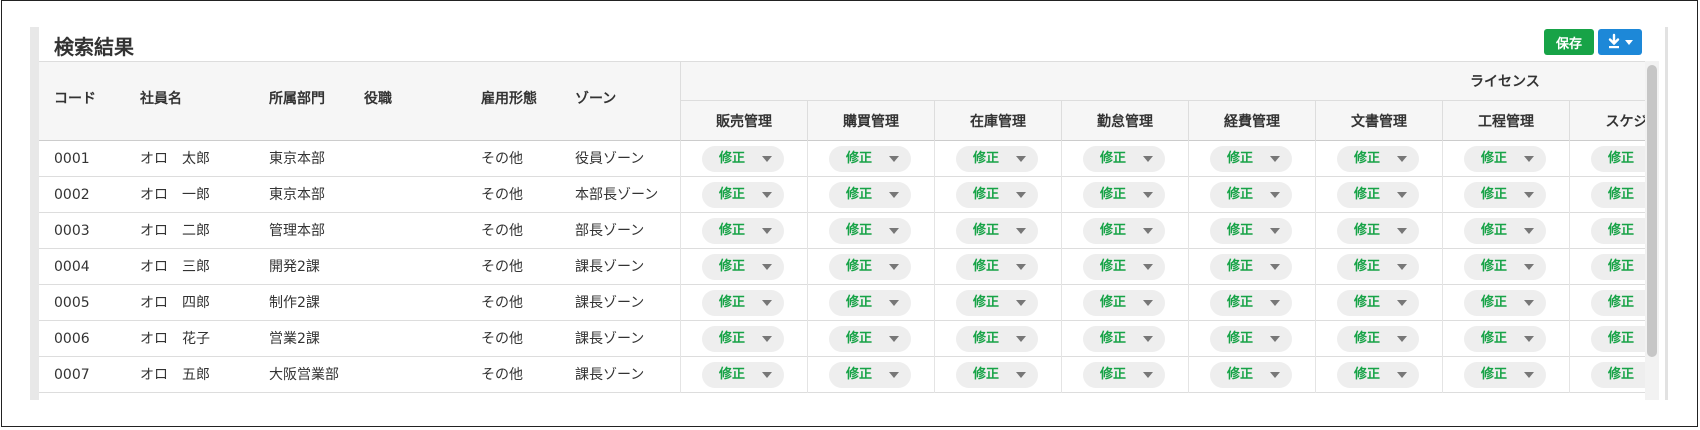  I want to click on cell-code: 0003, so click(72, 231).